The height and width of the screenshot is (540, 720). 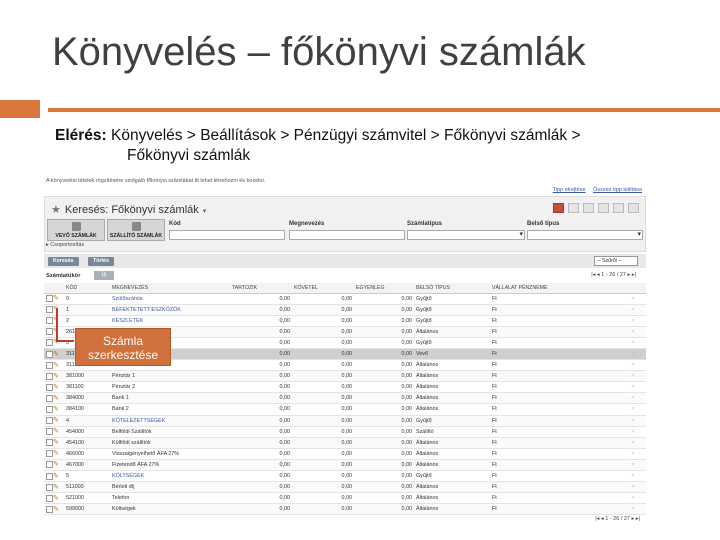 What do you see at coordinates (170, 299) in the screenshot?
I see `cell-name: Szülőszámla` at bounding box center [170, 299].